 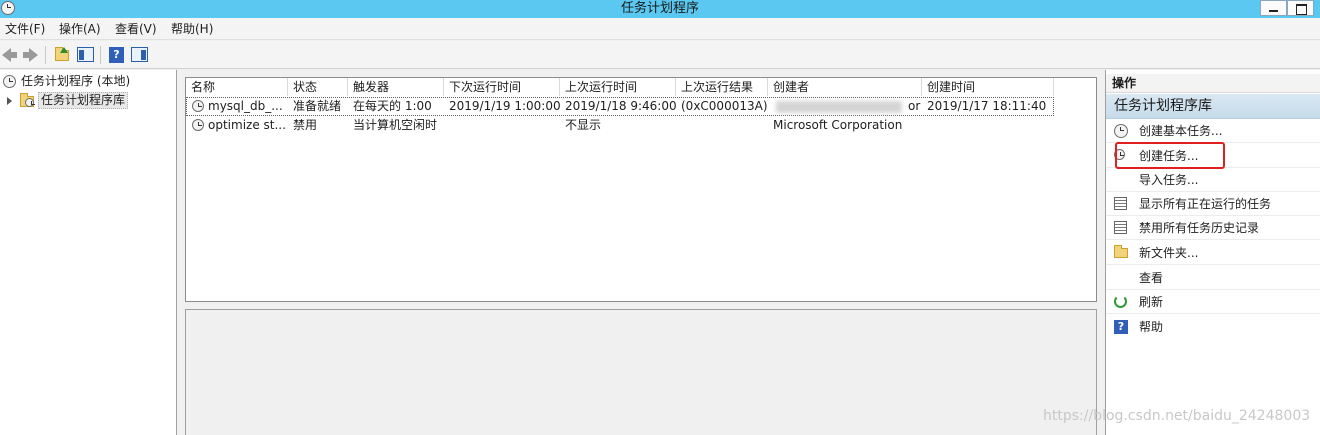 I want to click on show-action-pane-icon, so click(x=140, y=55).